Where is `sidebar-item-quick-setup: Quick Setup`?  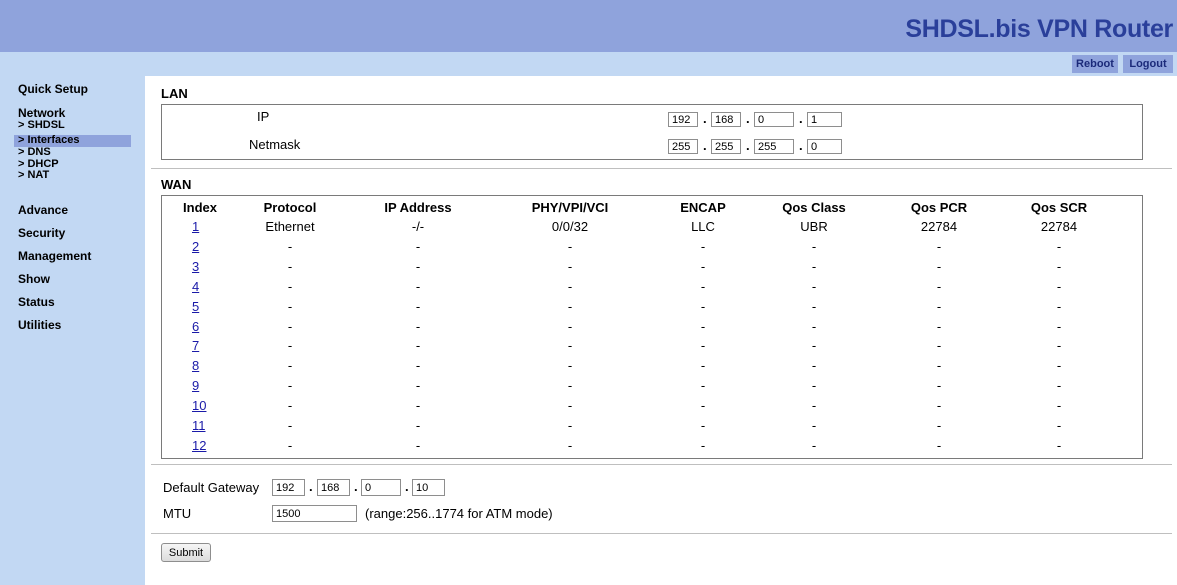
sidebar-item-quick-setup: Quick Setup is located at coordinates (53, 89).